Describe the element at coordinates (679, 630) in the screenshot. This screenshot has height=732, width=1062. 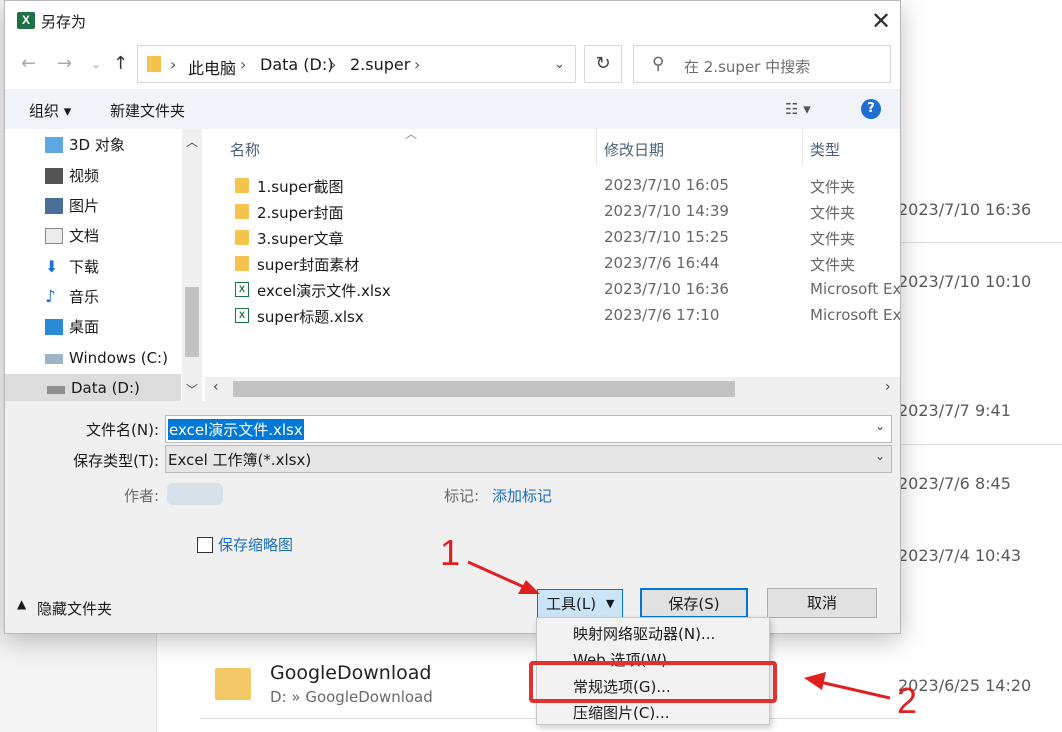
I see `annotation-arrows` at that location.